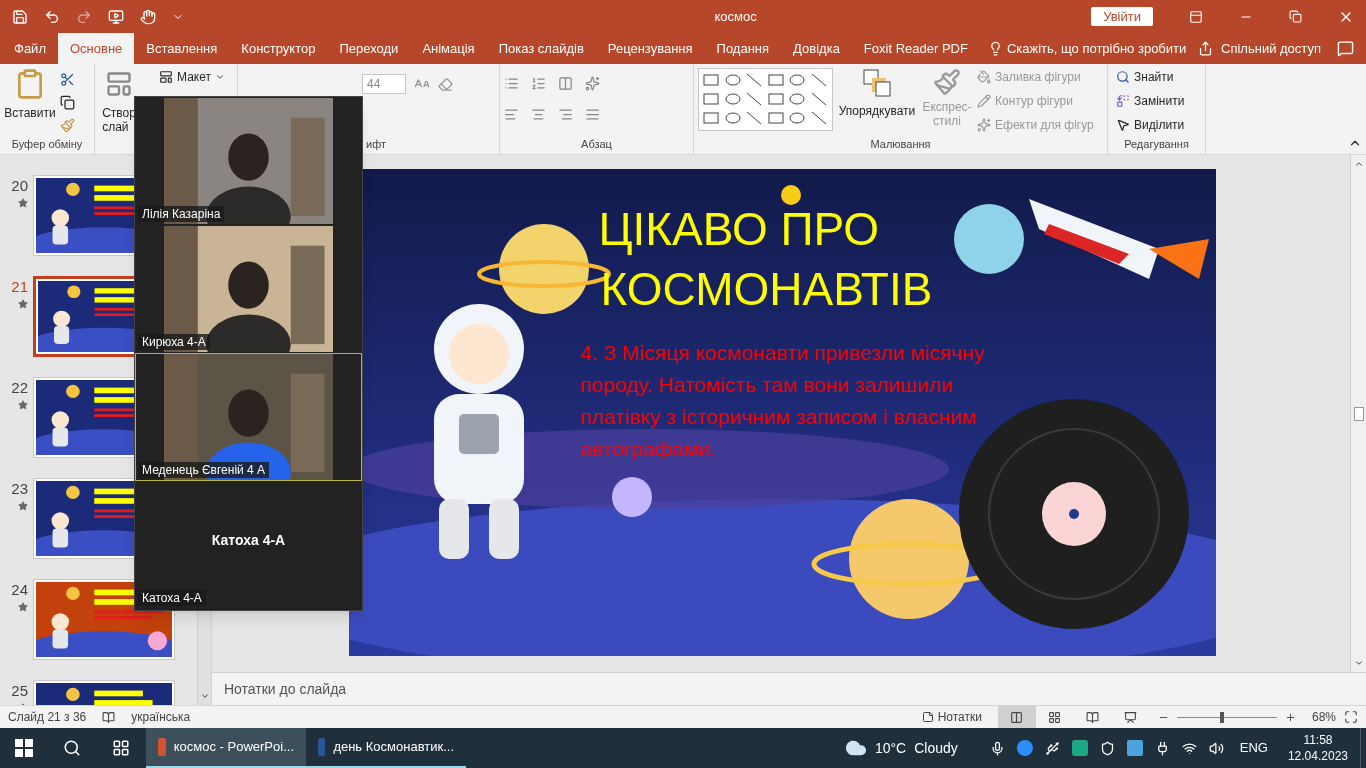  What do you see at coordinates (248, 545) in the screenshot?
I see `participant-tile: Катоха 4-А Катоха 4-А` at bounding box center [248, 545].